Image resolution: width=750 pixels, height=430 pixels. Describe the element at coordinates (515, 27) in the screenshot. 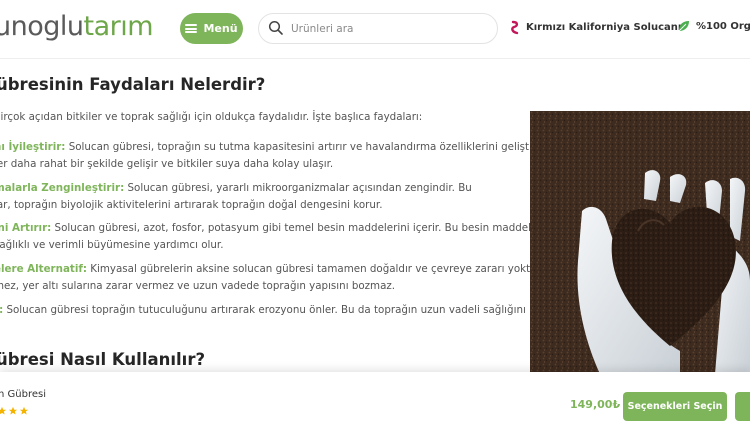

I see `worm-icon` at that location.